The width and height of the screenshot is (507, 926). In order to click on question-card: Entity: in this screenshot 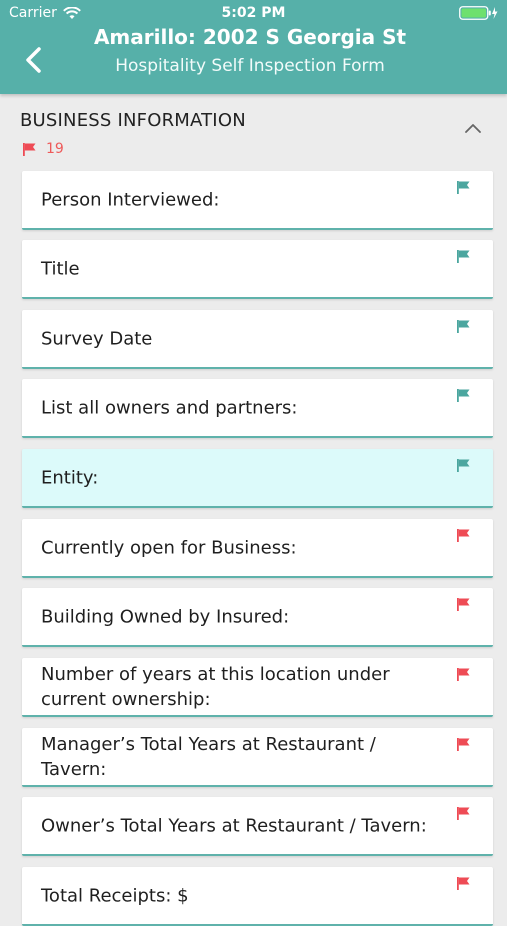, I will do `click(257, 478)`.